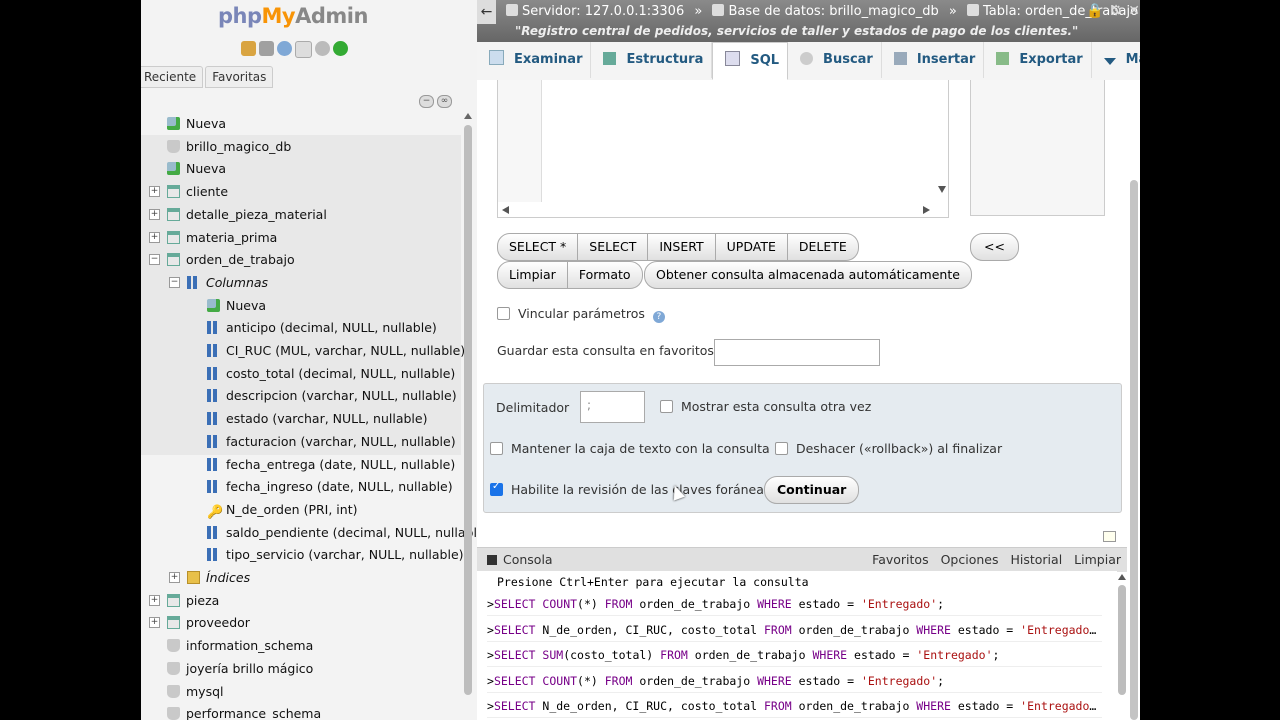 The image size is (1280, 720). Describe the element at coordinates (486, 12) in the screenshot. I see `collapse-nav-arrow-icon: ←` at that location.